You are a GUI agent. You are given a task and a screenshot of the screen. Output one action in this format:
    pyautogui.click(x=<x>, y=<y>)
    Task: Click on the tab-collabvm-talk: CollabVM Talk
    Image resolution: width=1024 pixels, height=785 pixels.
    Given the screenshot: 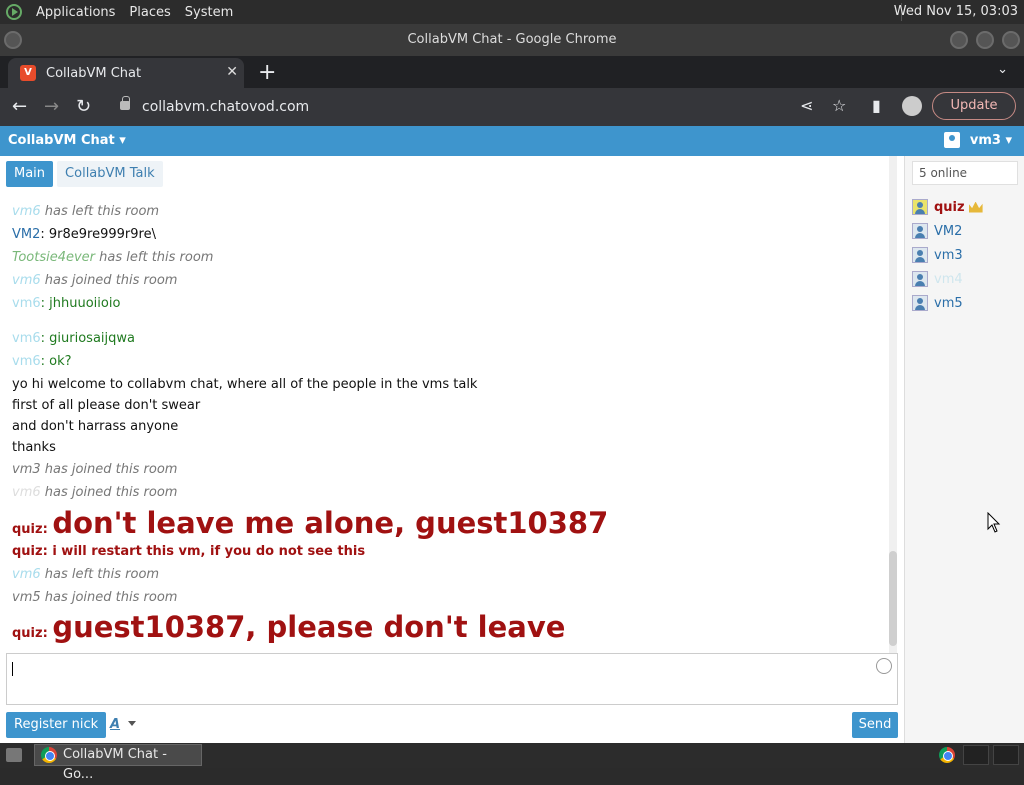 What is the action you would take?
    pyautogui.click(x=110, y=174)
    